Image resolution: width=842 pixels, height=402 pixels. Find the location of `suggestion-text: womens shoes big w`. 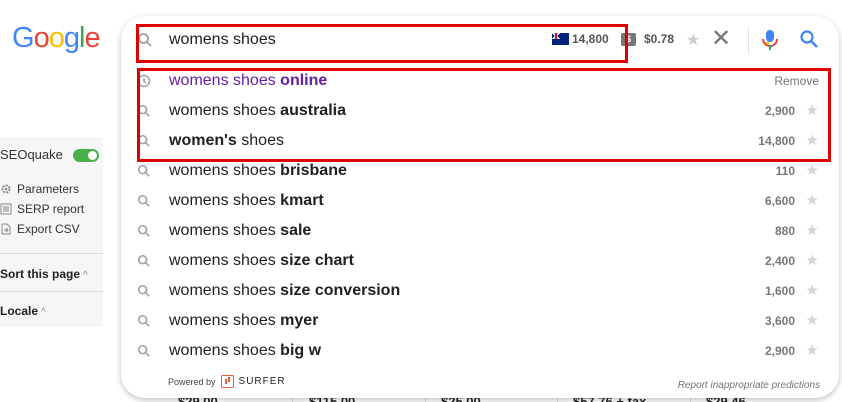

suggestion-text: womens shoes big w is located at coordinates (245, 350).